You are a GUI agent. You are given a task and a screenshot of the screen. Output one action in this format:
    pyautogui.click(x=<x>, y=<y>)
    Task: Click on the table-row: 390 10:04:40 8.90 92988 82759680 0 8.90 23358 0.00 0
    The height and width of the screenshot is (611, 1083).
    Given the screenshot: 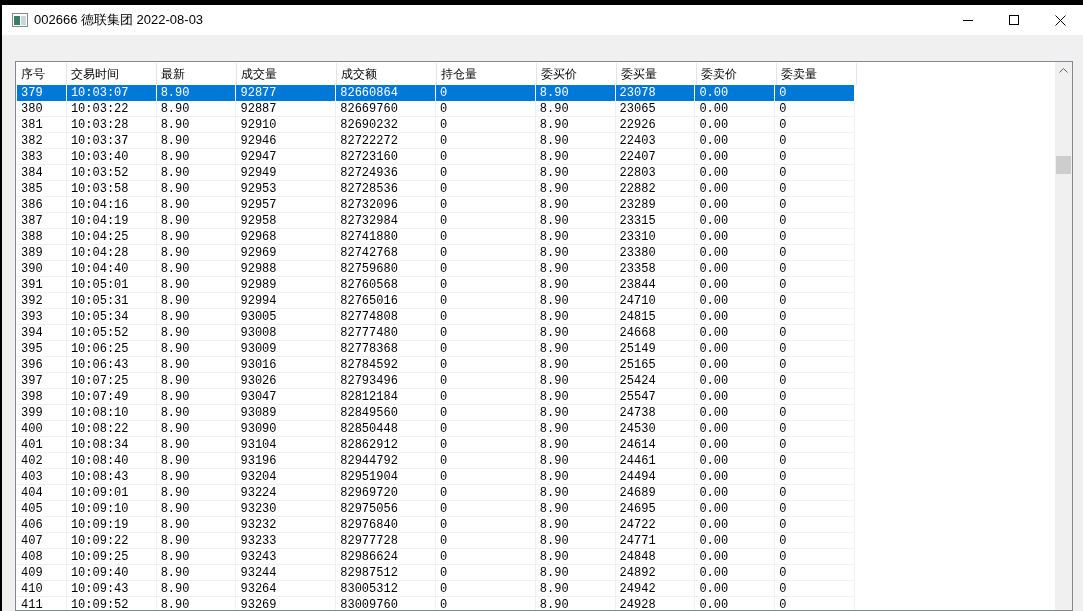 What is the action you would take?
    pyautogui.click(x=436, y=269)
    